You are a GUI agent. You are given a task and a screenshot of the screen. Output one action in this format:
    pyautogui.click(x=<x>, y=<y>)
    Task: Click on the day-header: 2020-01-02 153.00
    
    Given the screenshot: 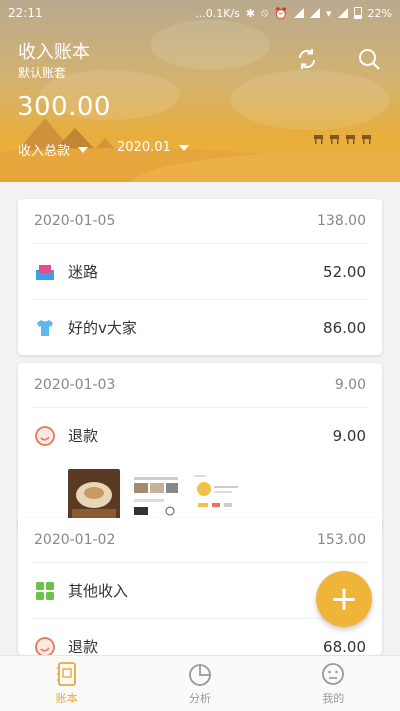 What is the action you would take?
    pyautogui.click(x=200, y=540)
    